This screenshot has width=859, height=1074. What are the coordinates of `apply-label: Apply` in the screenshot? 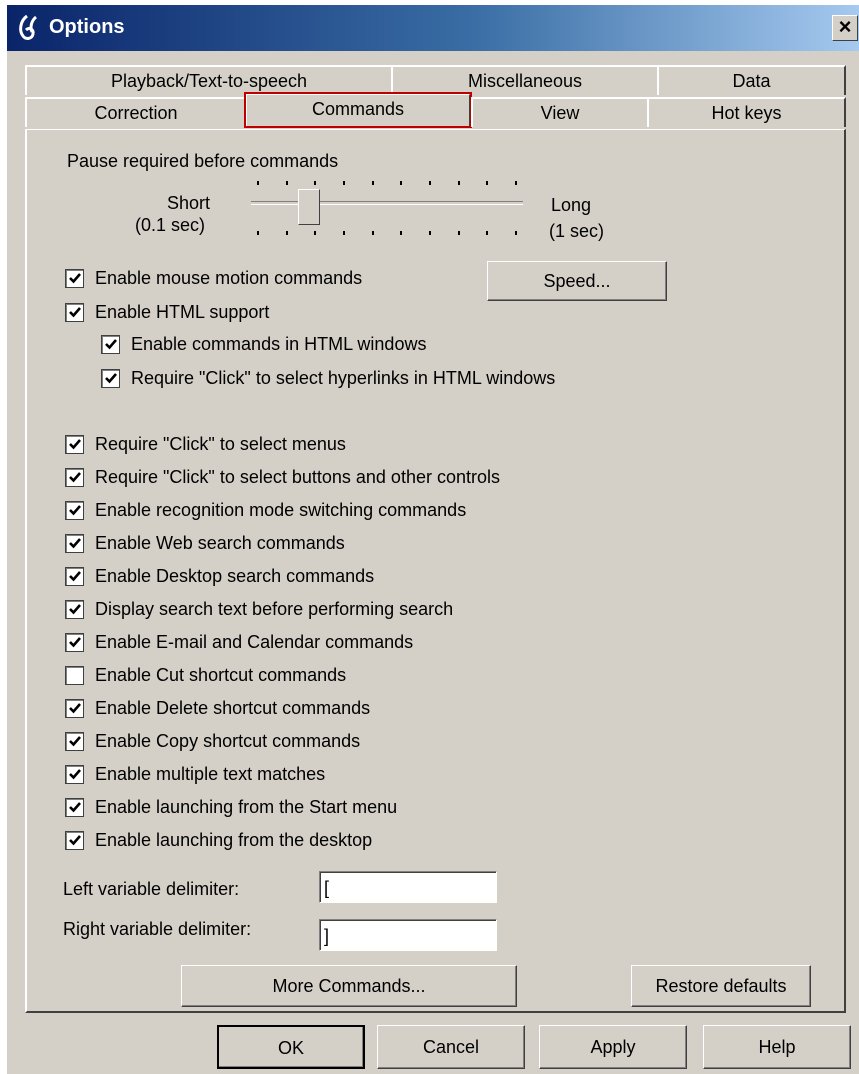 It's located at (613, 1047).